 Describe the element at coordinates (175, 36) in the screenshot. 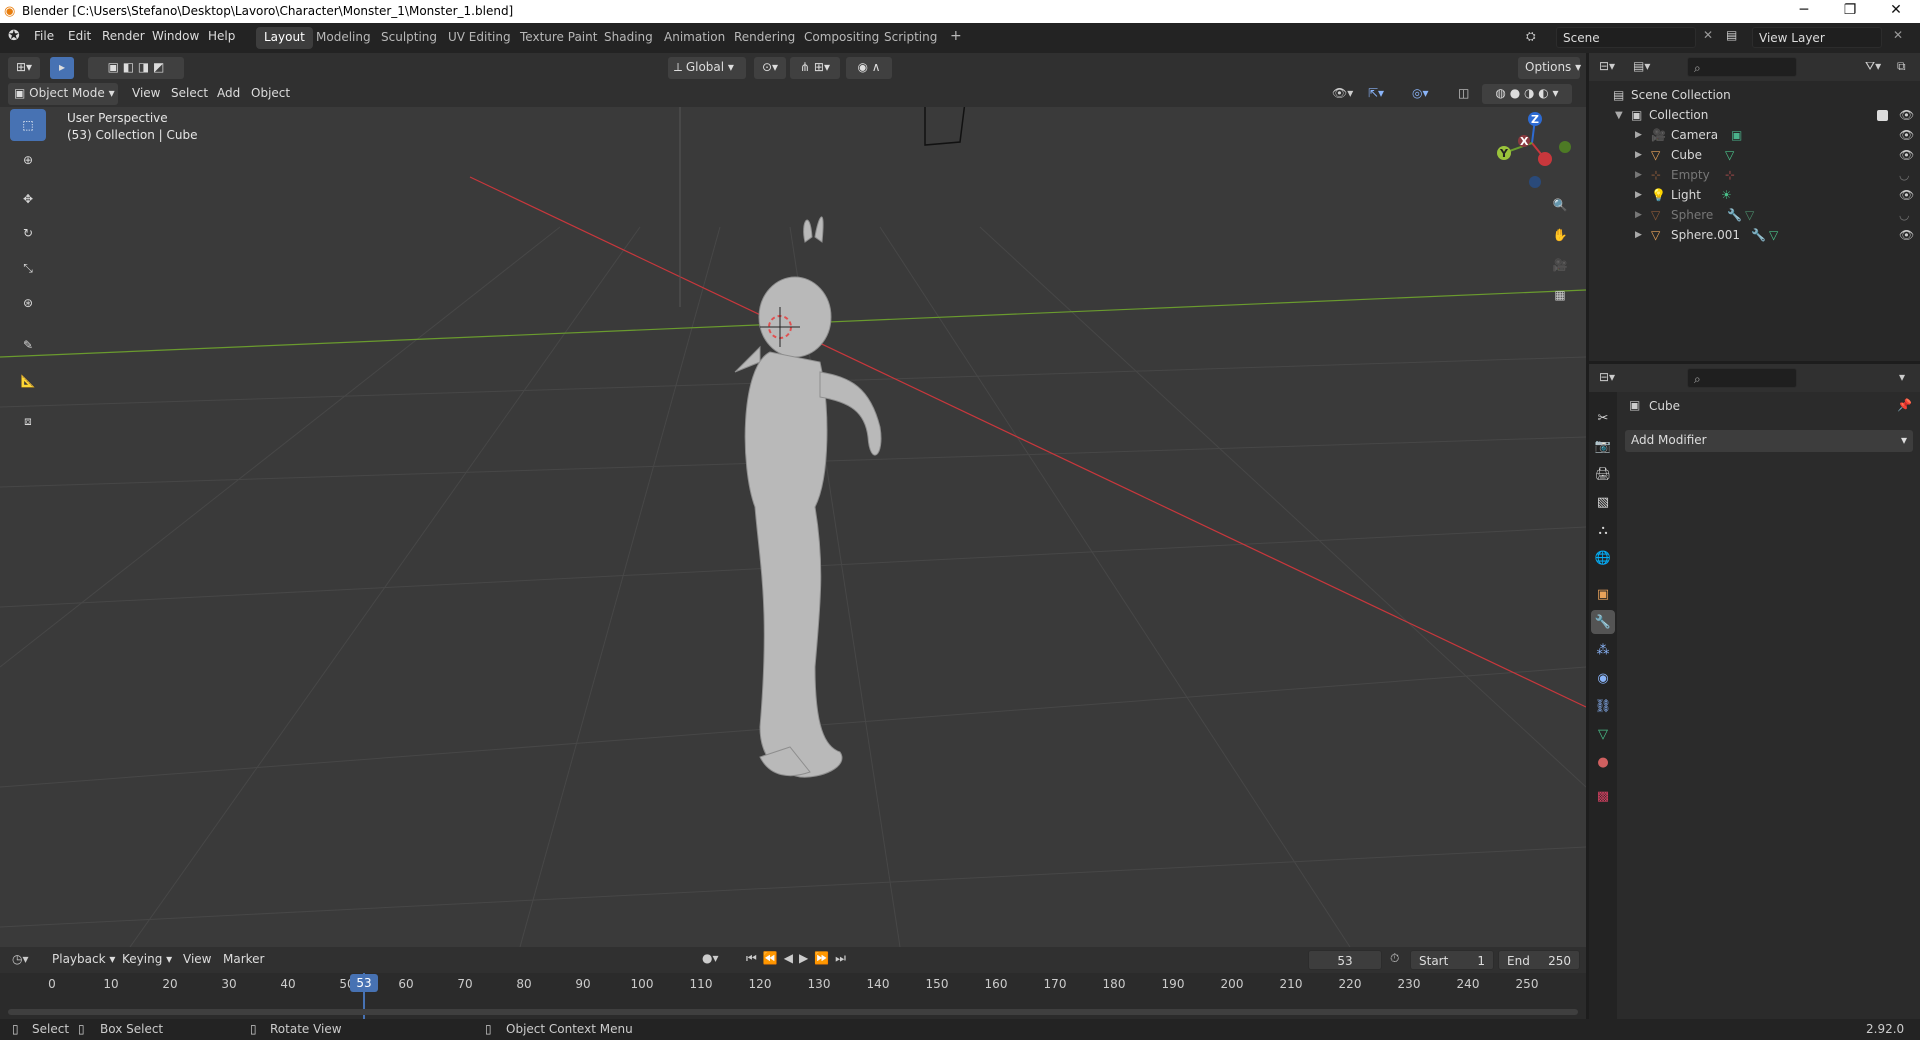

I see `menu-window: Window` at that location.